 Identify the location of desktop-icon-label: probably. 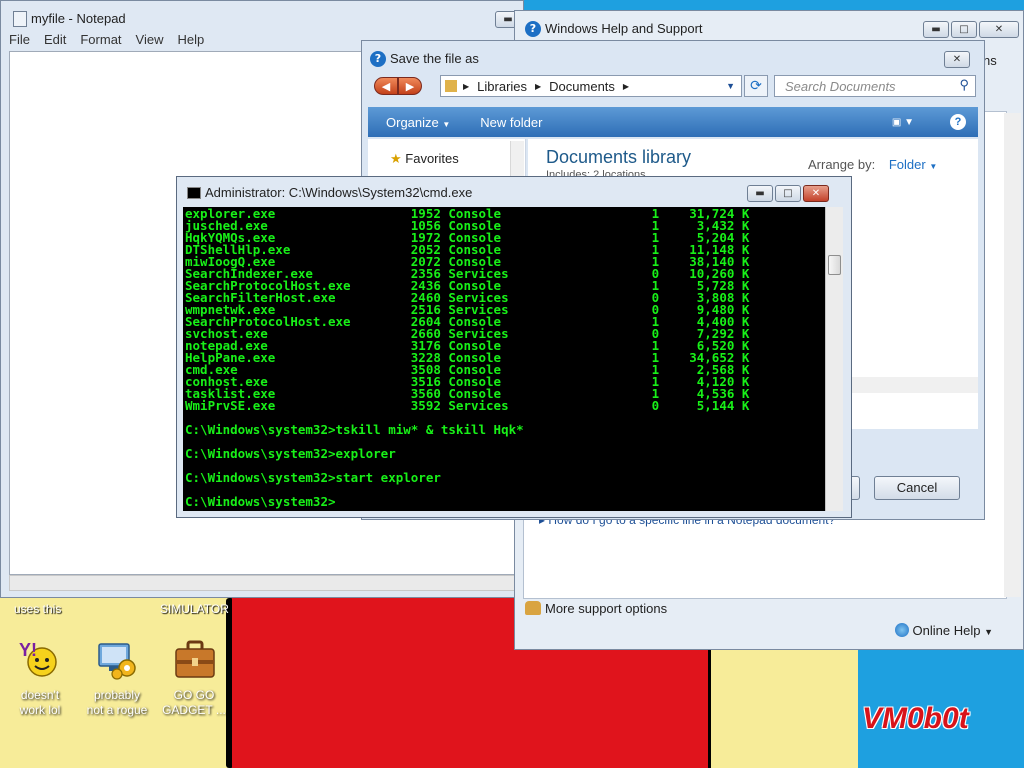
(117, 695).